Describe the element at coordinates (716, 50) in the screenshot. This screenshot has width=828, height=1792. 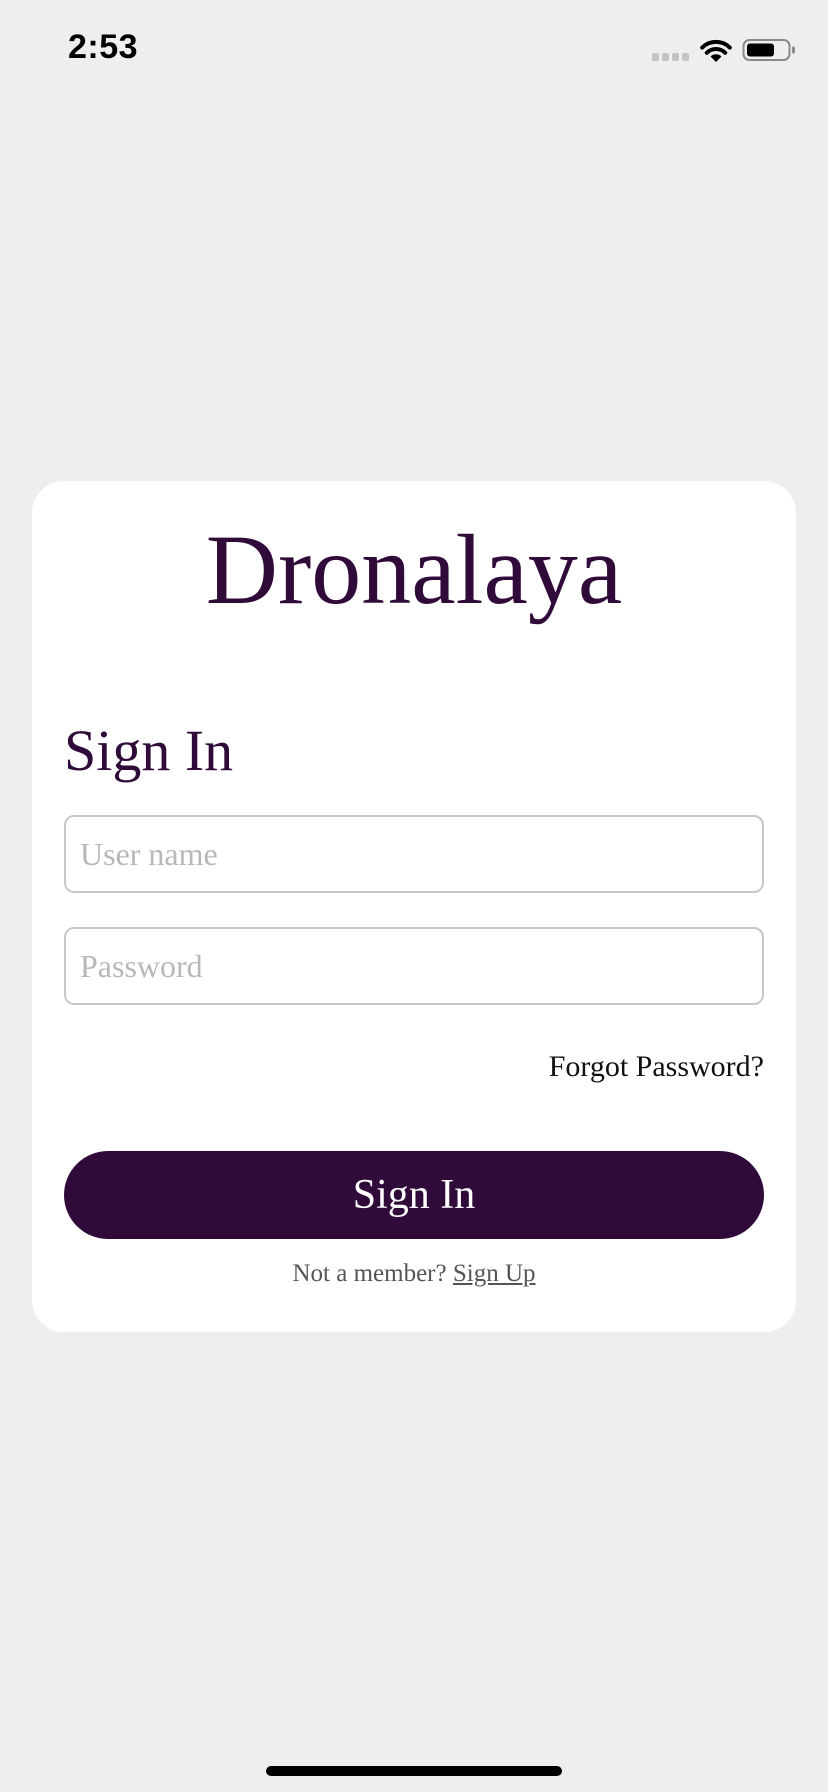
I see `wifi-icon` at that location.